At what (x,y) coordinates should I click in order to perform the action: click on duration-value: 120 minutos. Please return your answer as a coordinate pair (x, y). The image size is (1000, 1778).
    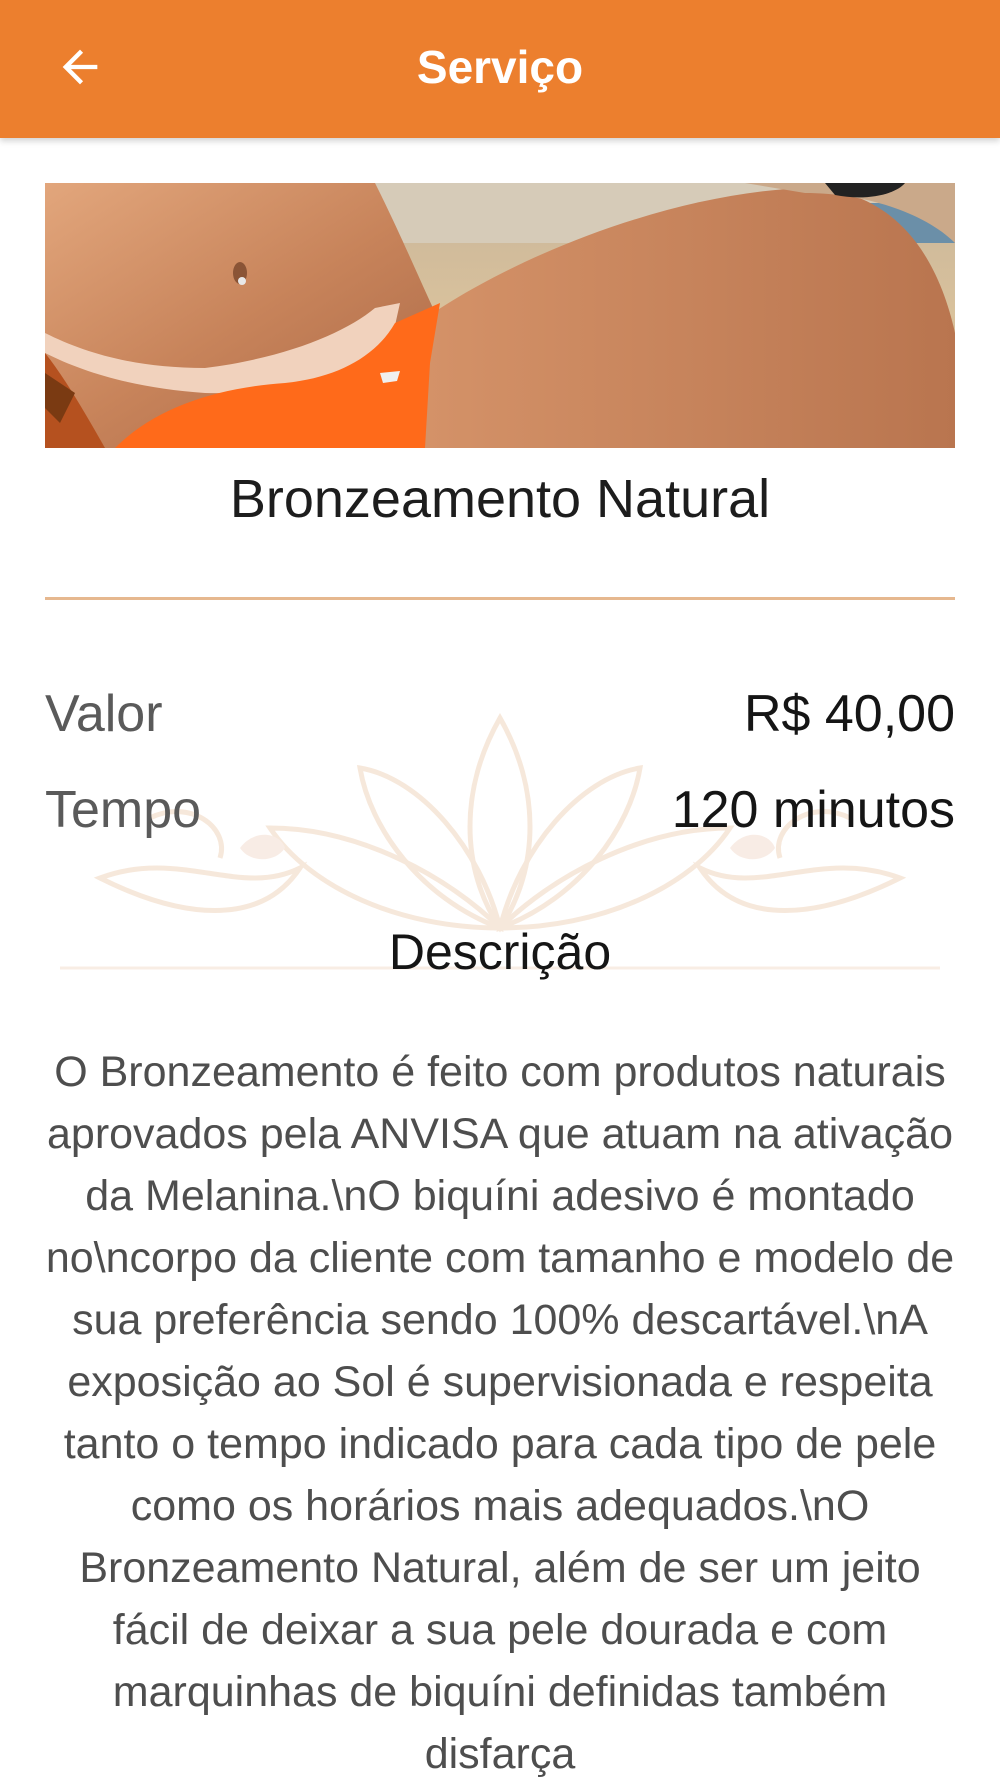
    Looking at the image, I should click on (813, 810).